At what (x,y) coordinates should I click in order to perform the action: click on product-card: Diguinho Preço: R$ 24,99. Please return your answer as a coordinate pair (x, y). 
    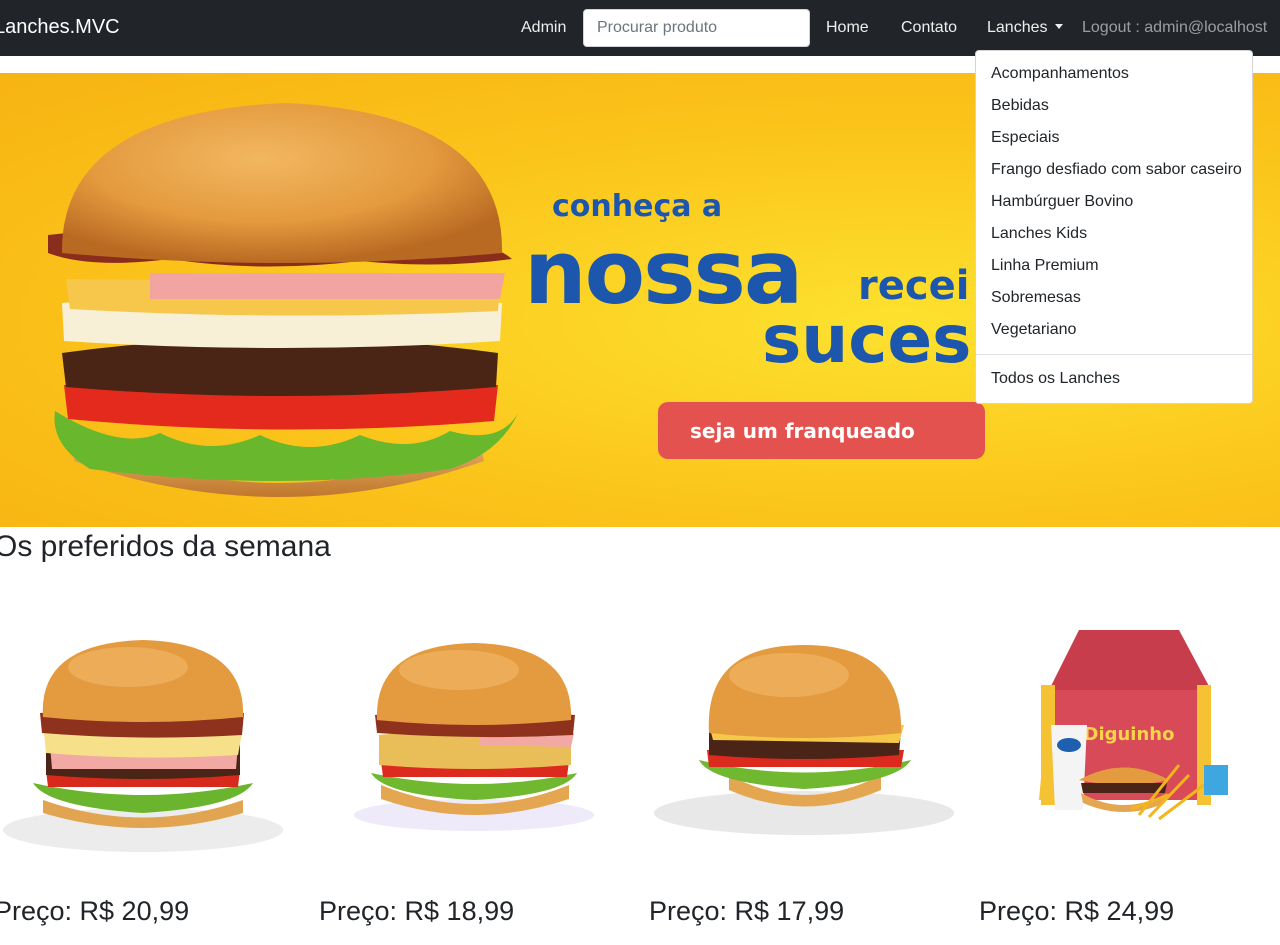
    Looking at the image, I should click on (1129, 765).